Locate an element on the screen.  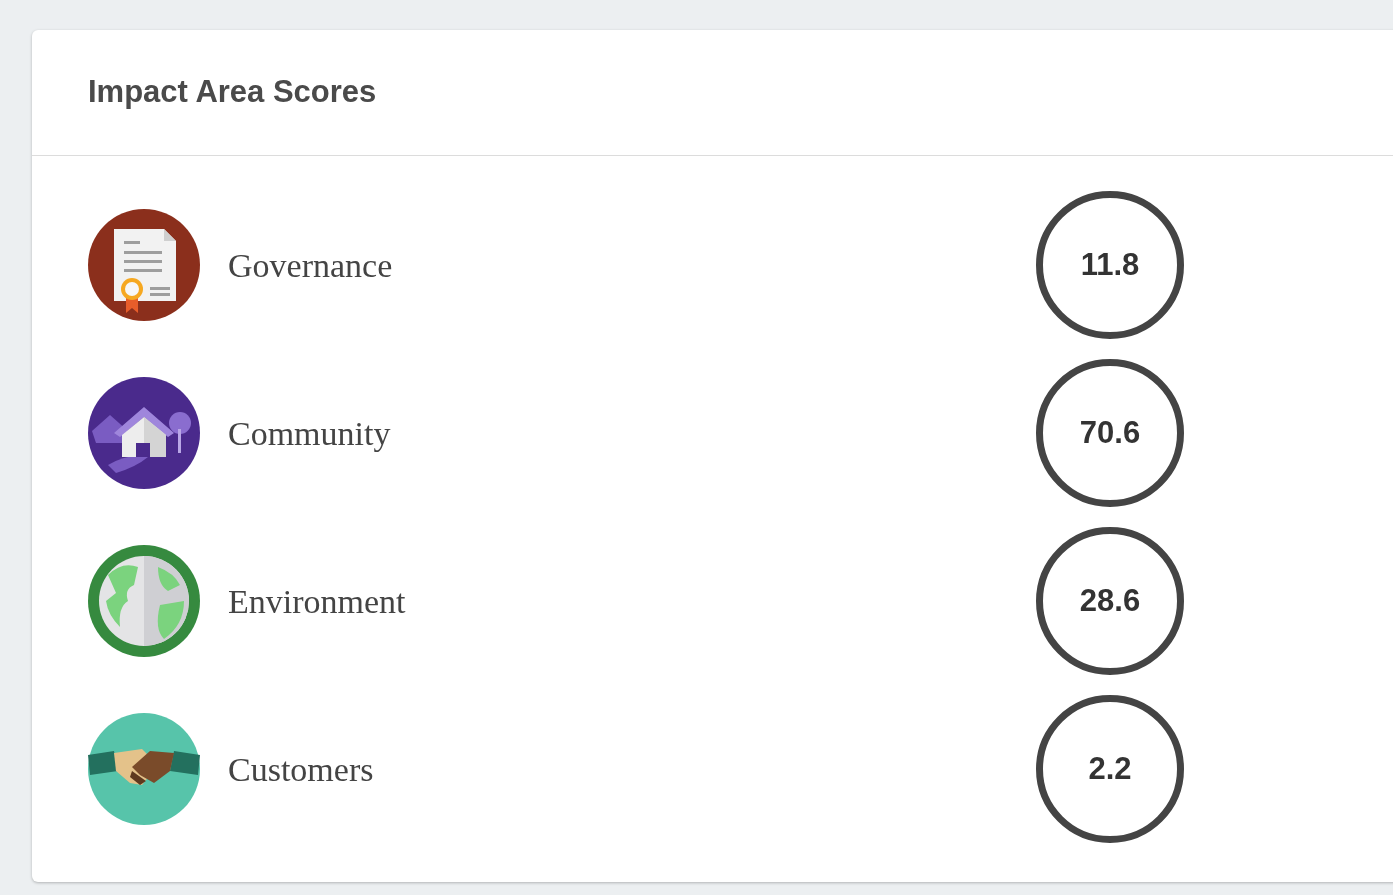
score-ring: 70.6 is located at coordinates (1110, 433).